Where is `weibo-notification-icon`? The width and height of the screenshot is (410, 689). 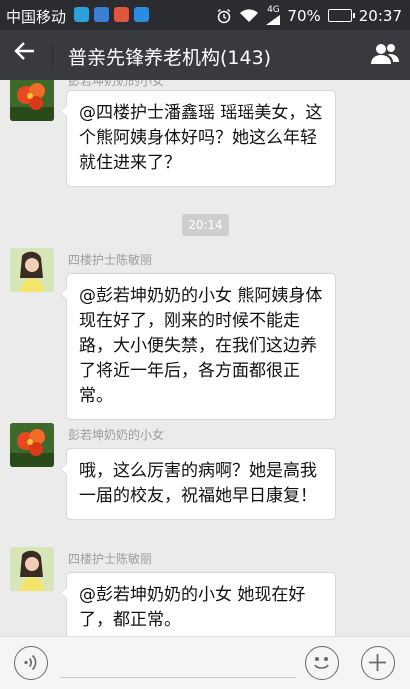
weibo-notification-icon is located at coordinates (121, 14).